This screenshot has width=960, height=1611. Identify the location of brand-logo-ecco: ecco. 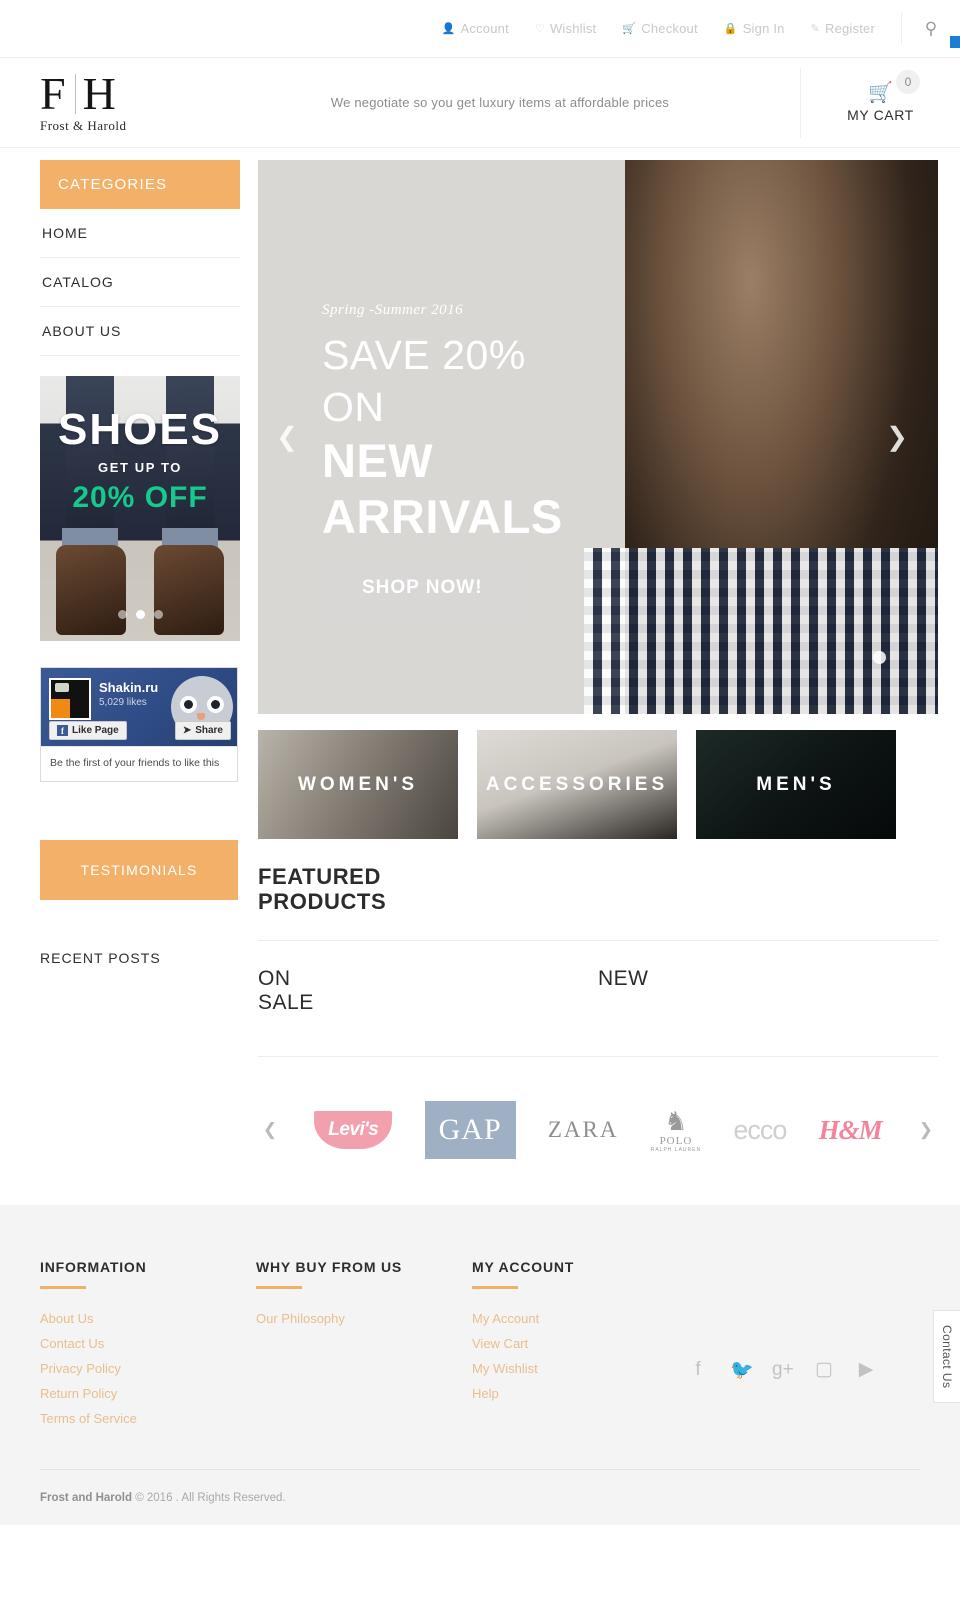
(760, 1130).